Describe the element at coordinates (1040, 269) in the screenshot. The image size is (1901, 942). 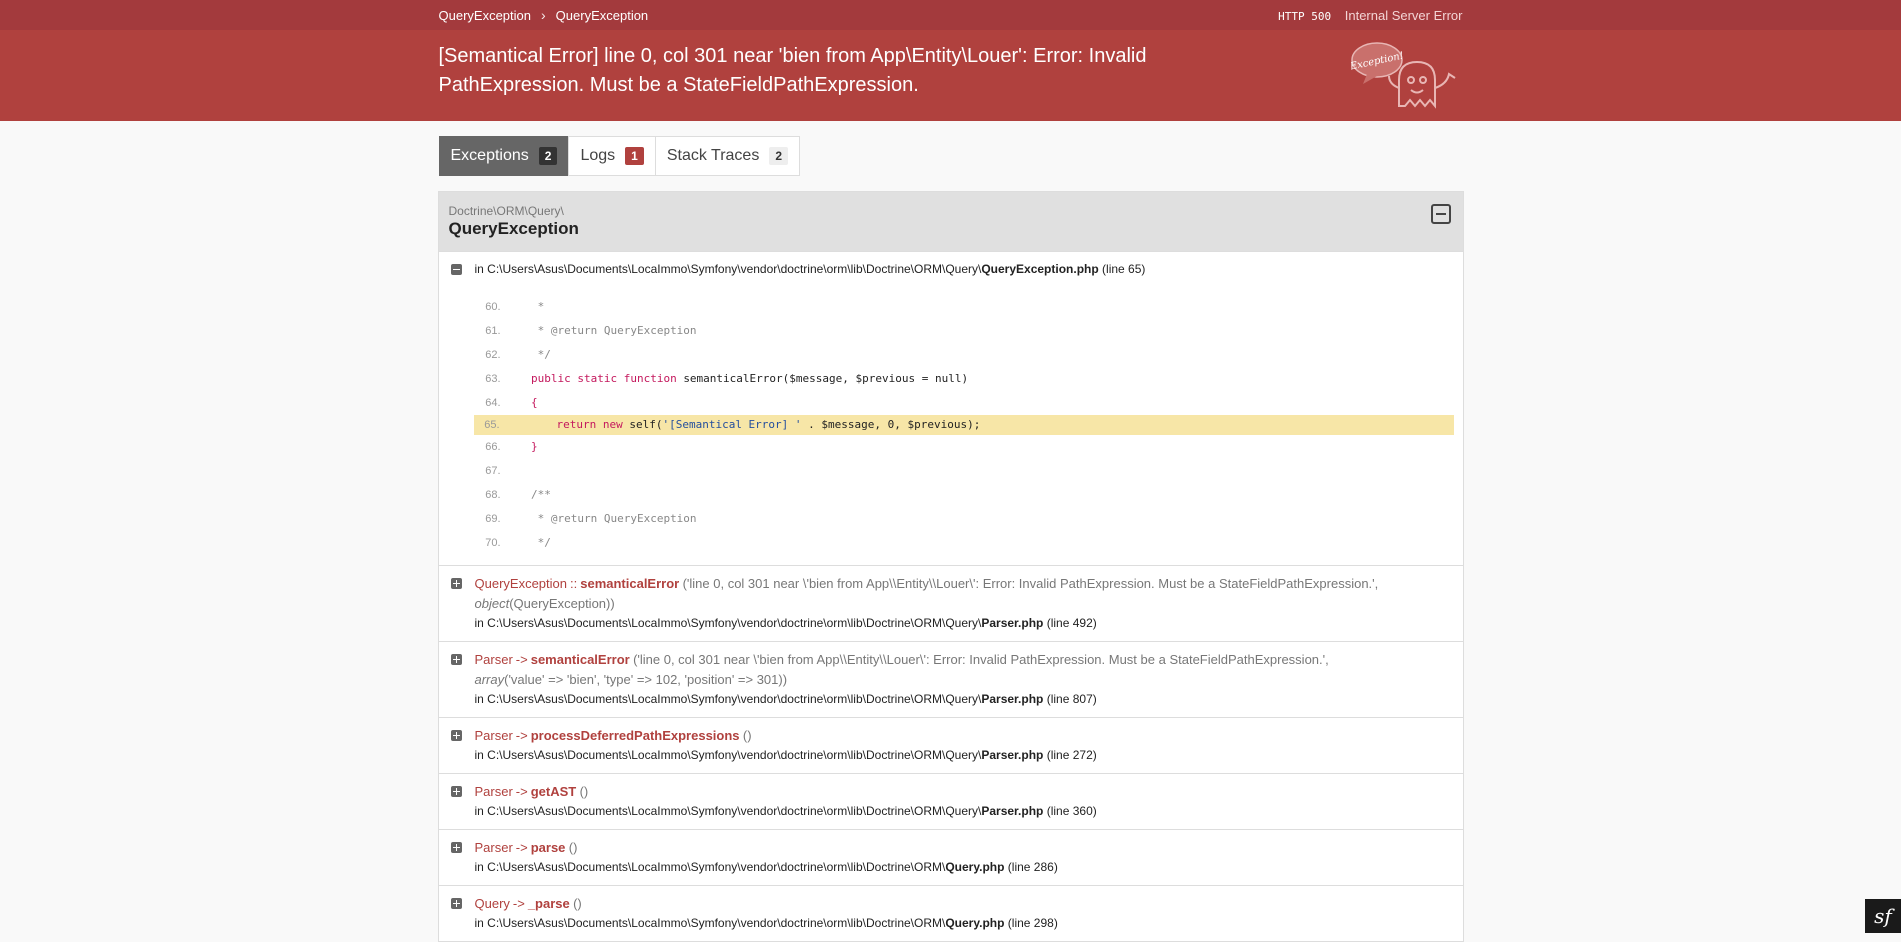
I see `file-name: QueryException.php` at that location.